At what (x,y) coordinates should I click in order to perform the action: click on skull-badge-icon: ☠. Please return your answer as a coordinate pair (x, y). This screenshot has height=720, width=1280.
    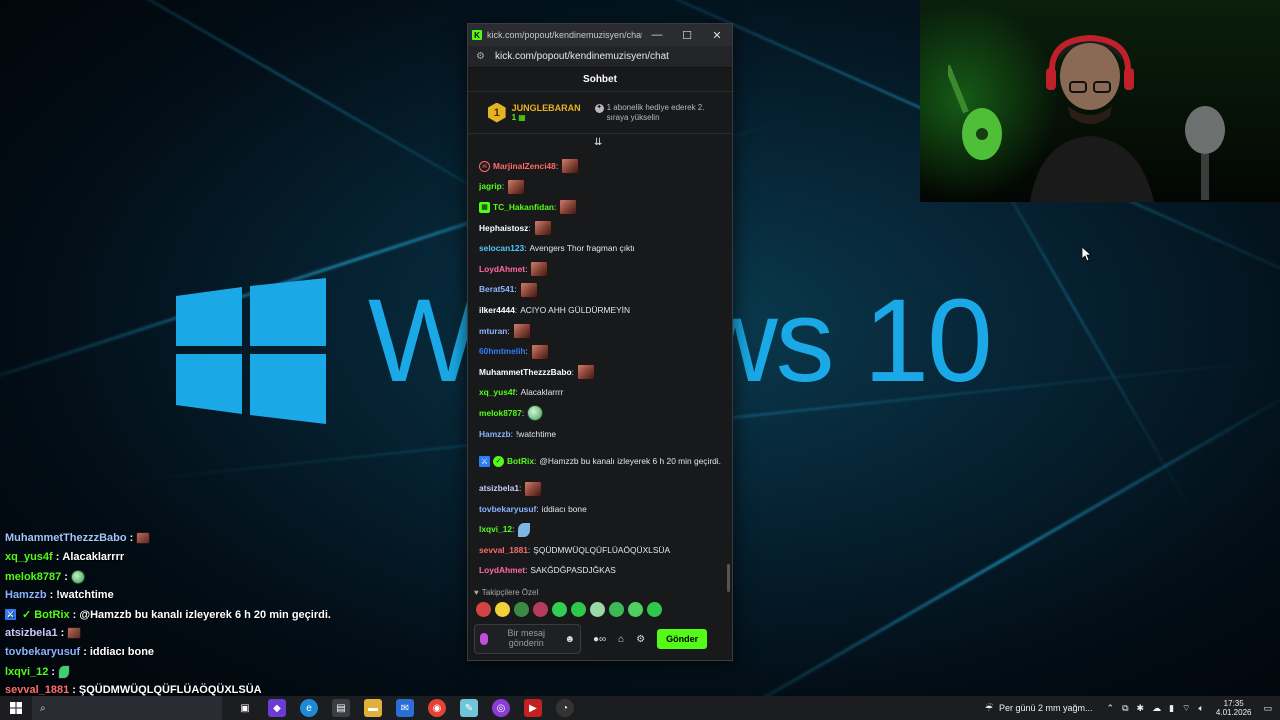
    Looking at the image, I should click on (484, 166).